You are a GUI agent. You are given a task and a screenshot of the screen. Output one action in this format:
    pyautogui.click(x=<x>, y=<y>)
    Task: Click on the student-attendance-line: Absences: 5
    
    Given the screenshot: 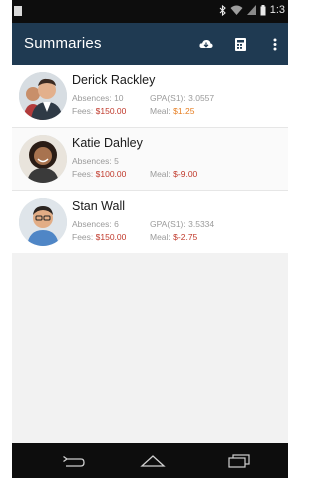 What is the action you would take?
    pyautogui.click(x=95, y=161)
    